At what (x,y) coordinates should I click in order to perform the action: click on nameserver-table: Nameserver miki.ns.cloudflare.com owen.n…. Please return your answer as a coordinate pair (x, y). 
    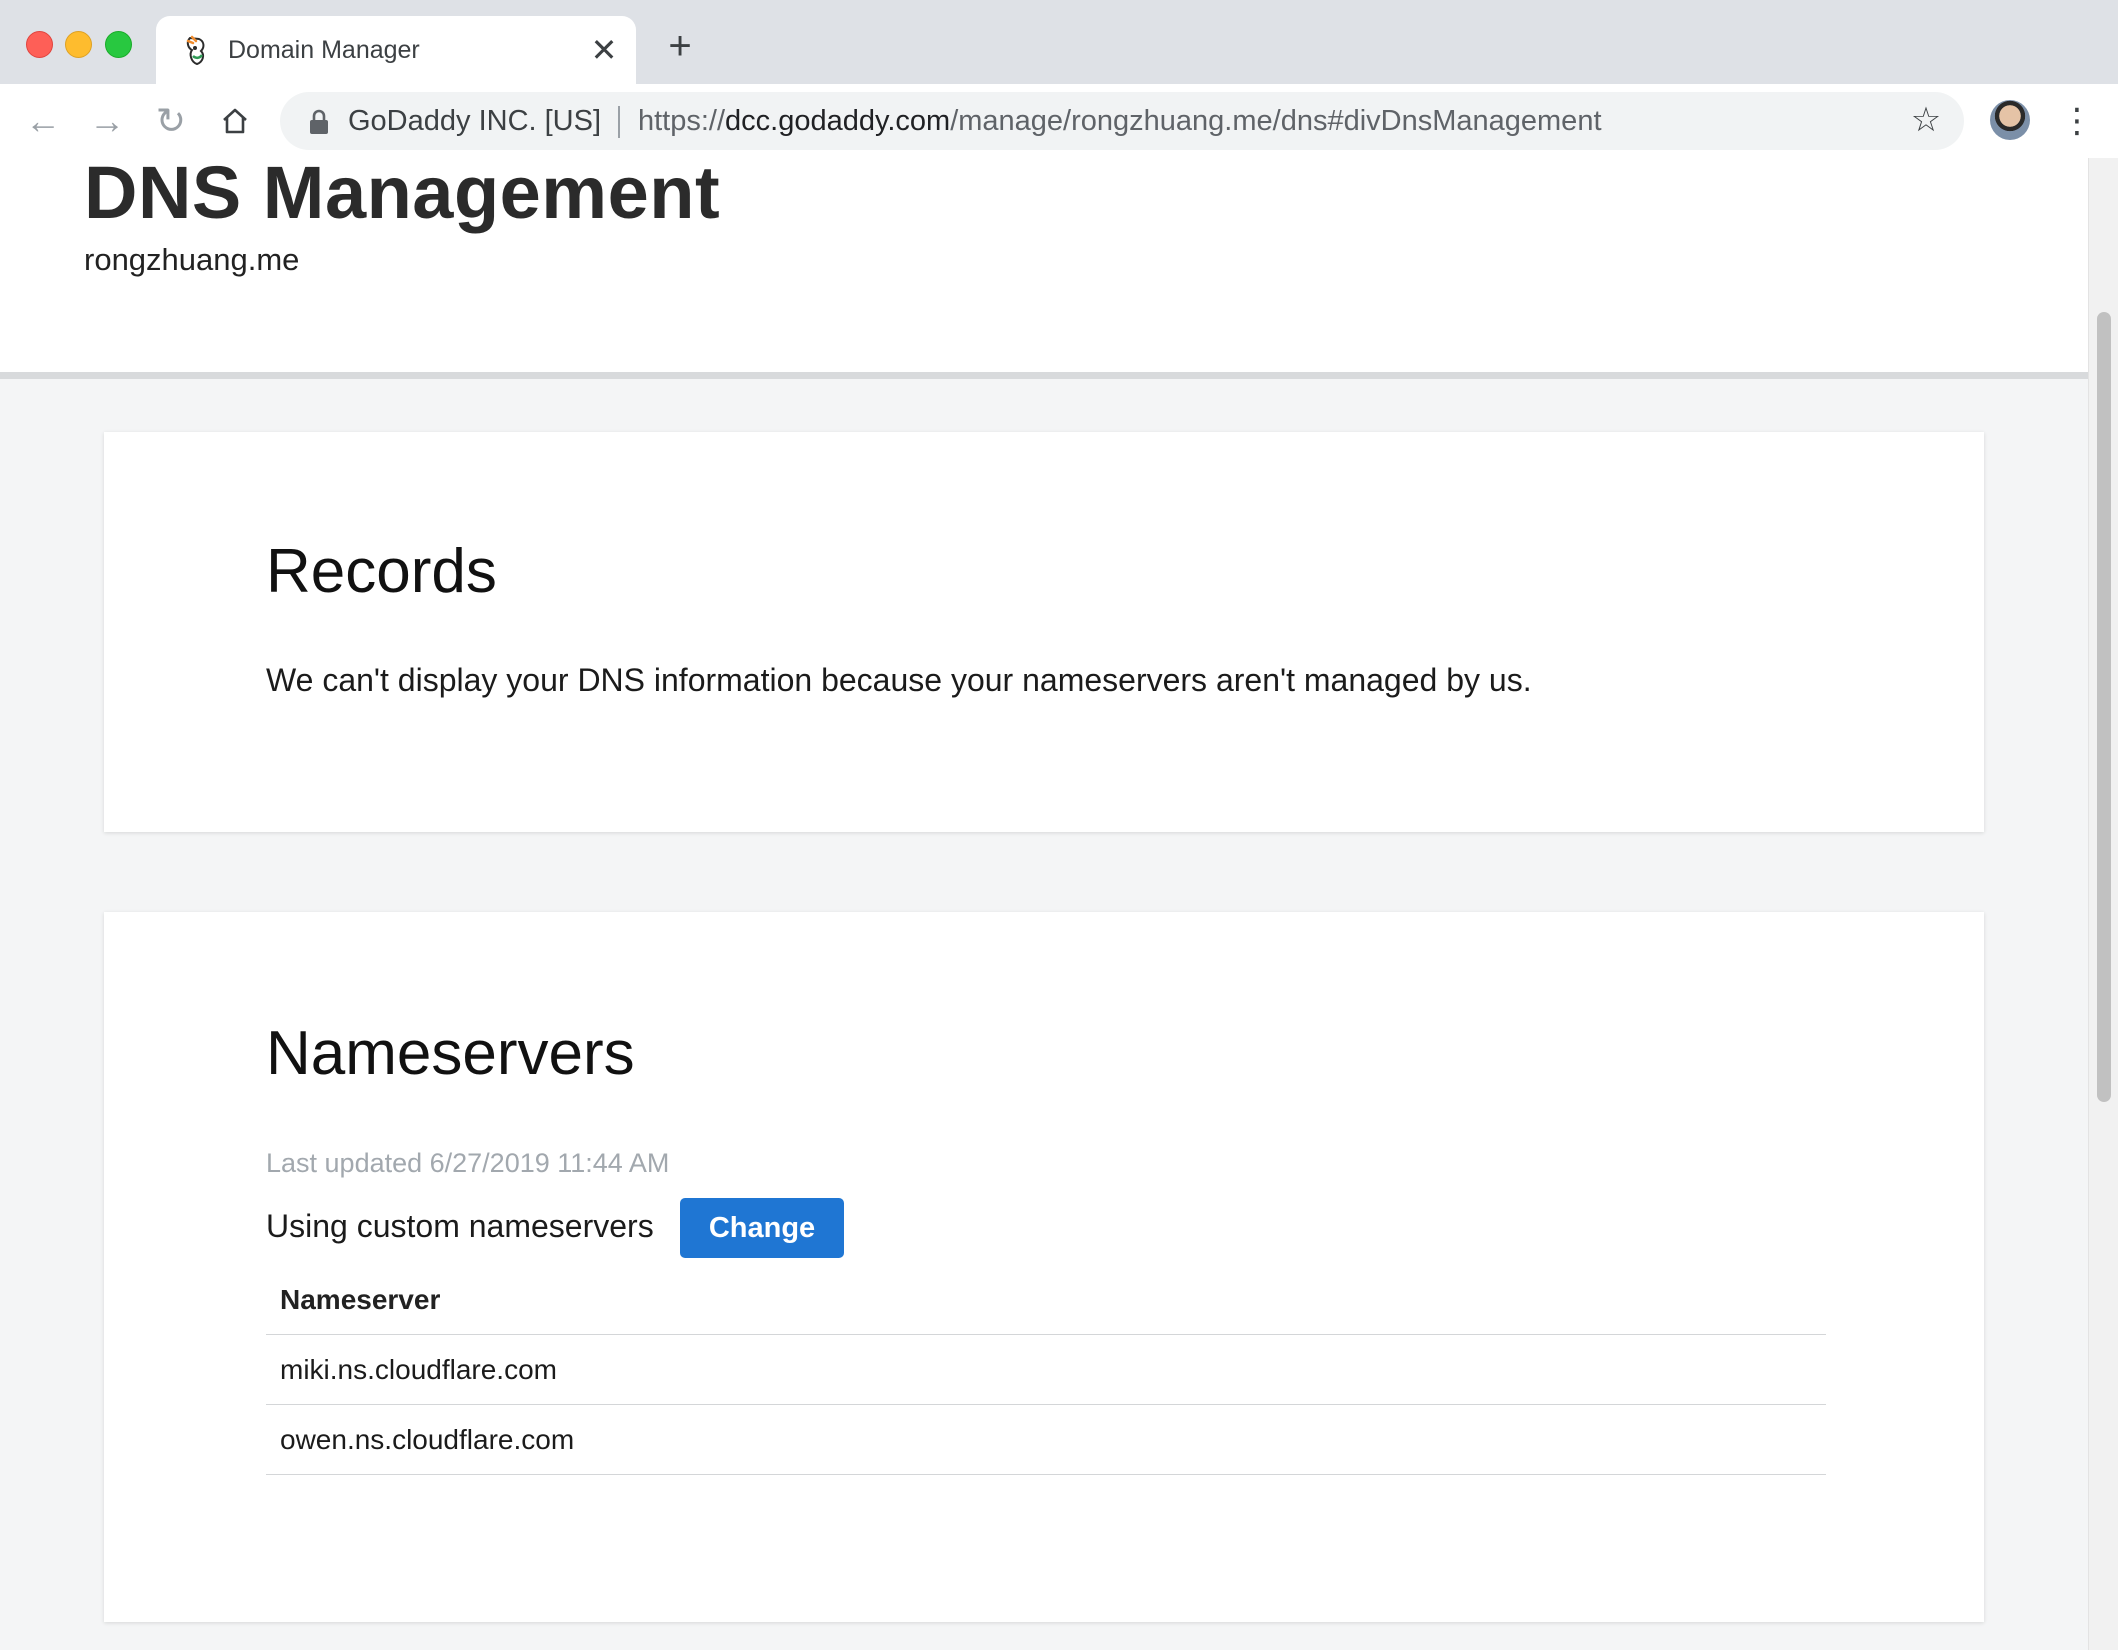
    Looking at the image, I should click on (1046, 1370).